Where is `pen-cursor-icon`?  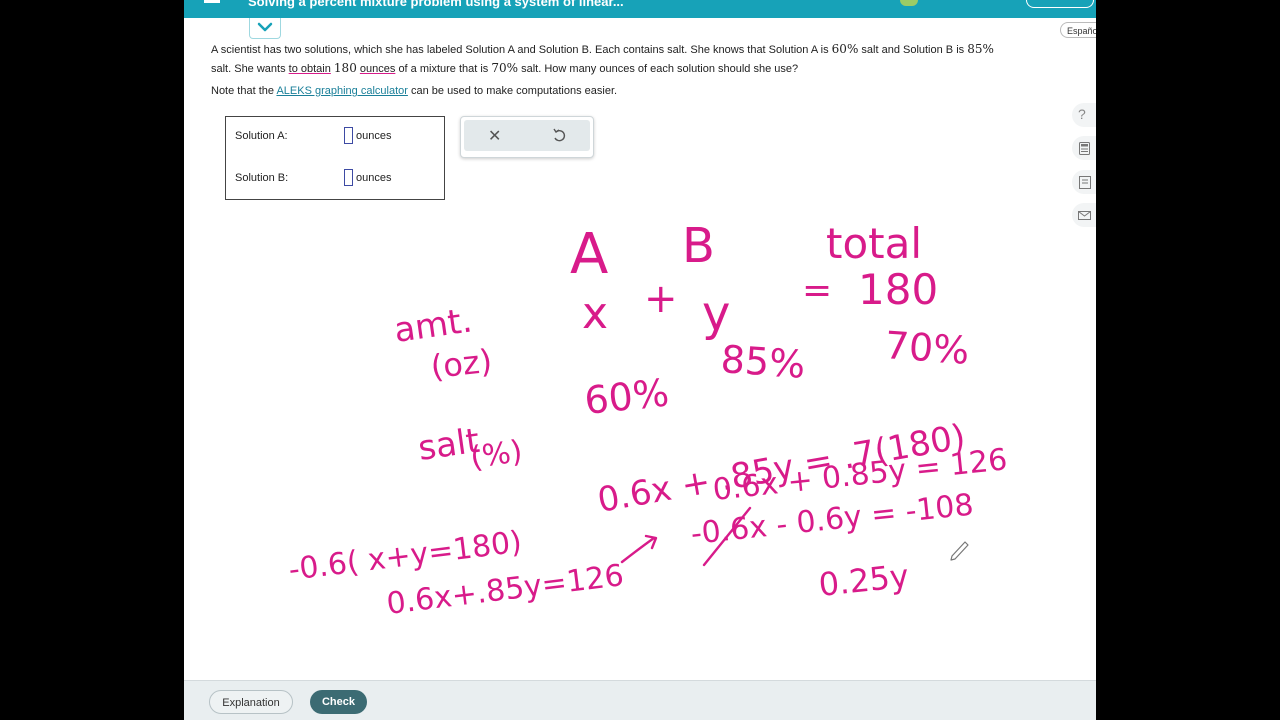
pen-cursor-icon is located at coordinates (959, 551).